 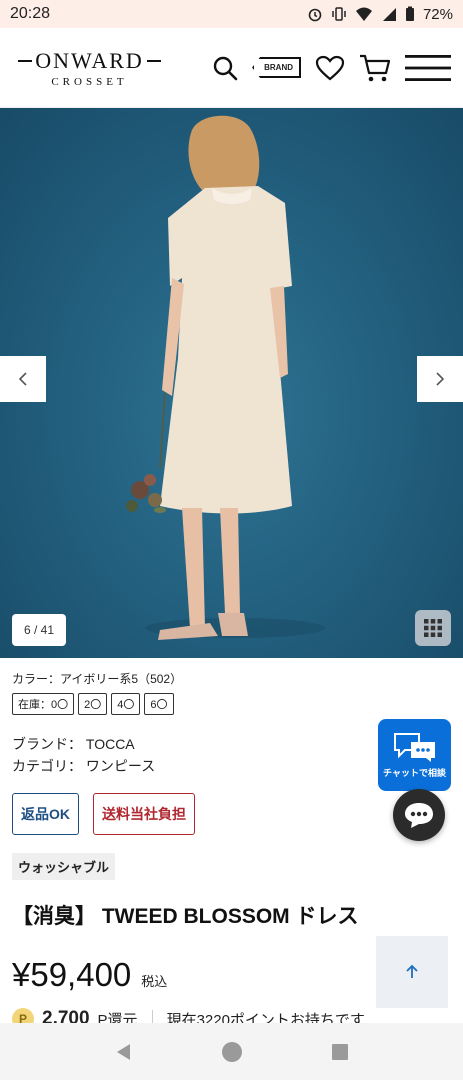 I want to click on chevron-right-icon, so click(x=440, y=379).